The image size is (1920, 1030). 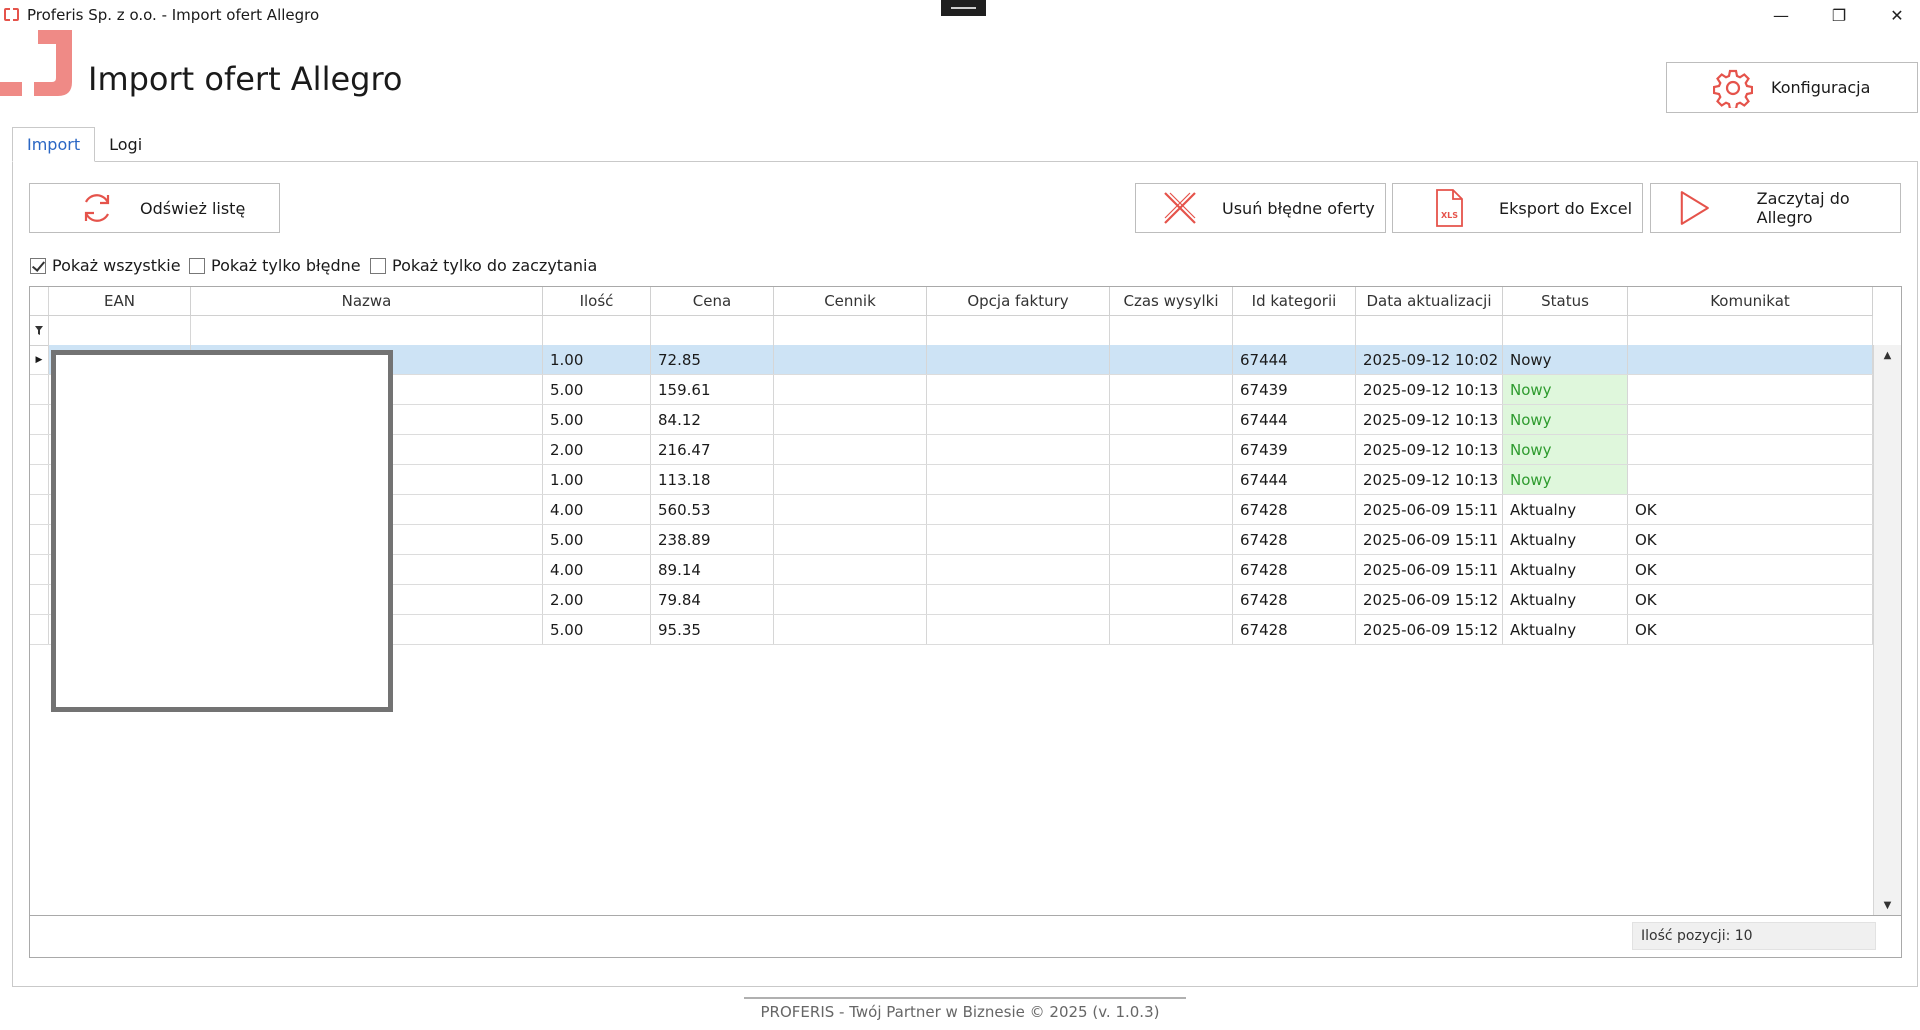 I want to click on delete-invalid-offers-button: Usuń błędne oferty, so click(x=1260, y=208).